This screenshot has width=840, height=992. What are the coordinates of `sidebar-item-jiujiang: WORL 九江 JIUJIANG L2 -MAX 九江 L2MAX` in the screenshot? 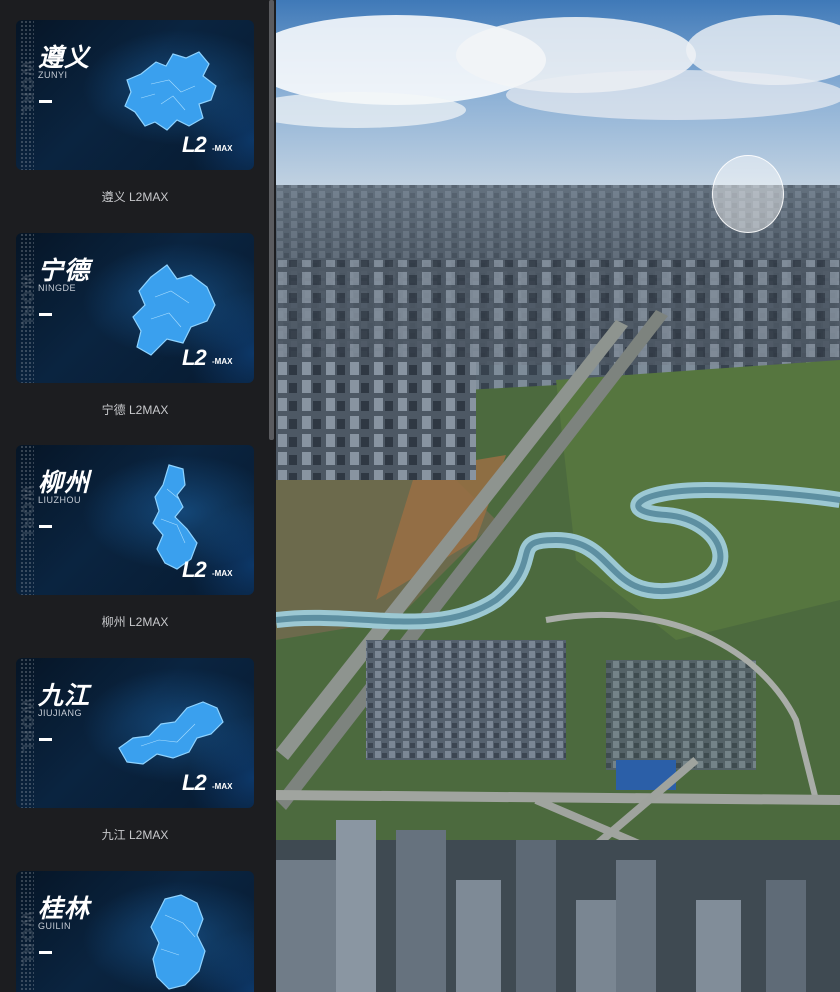 It's located at (135, 749).